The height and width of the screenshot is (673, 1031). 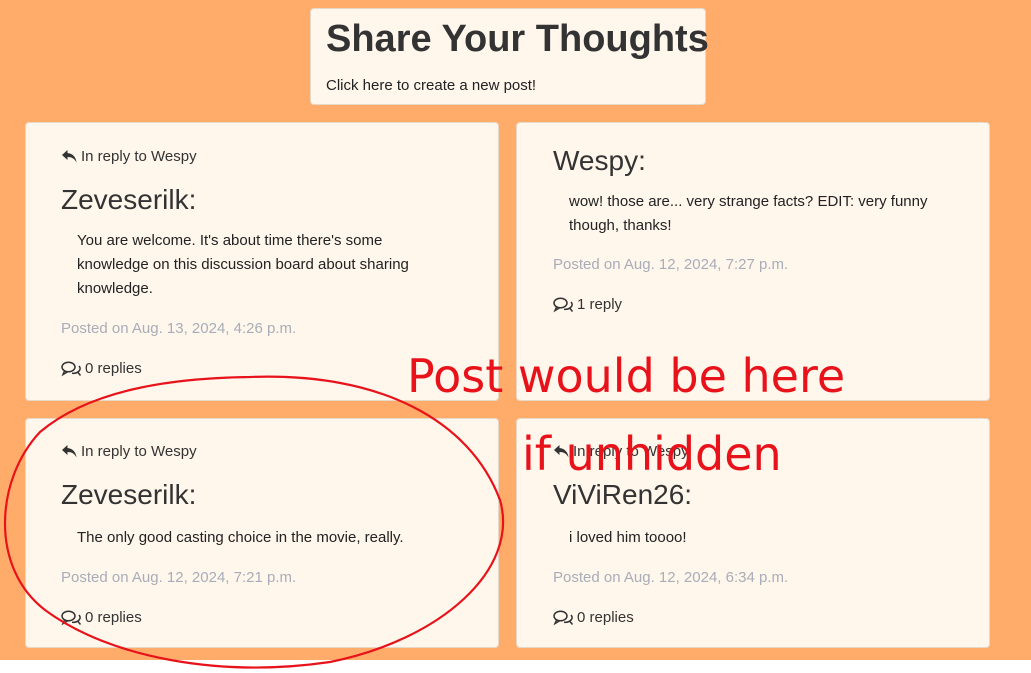 What do you see at coordinates (431, 85) in the screenshot?
I see `create-post-link: Click here to create a new post!` at bounding box center [431, 85].